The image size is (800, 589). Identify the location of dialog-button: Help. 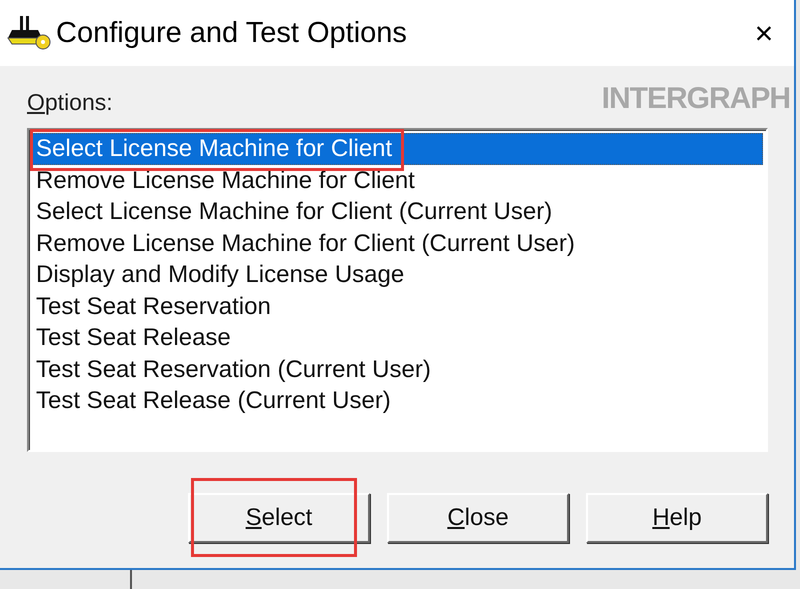
(677, 518).